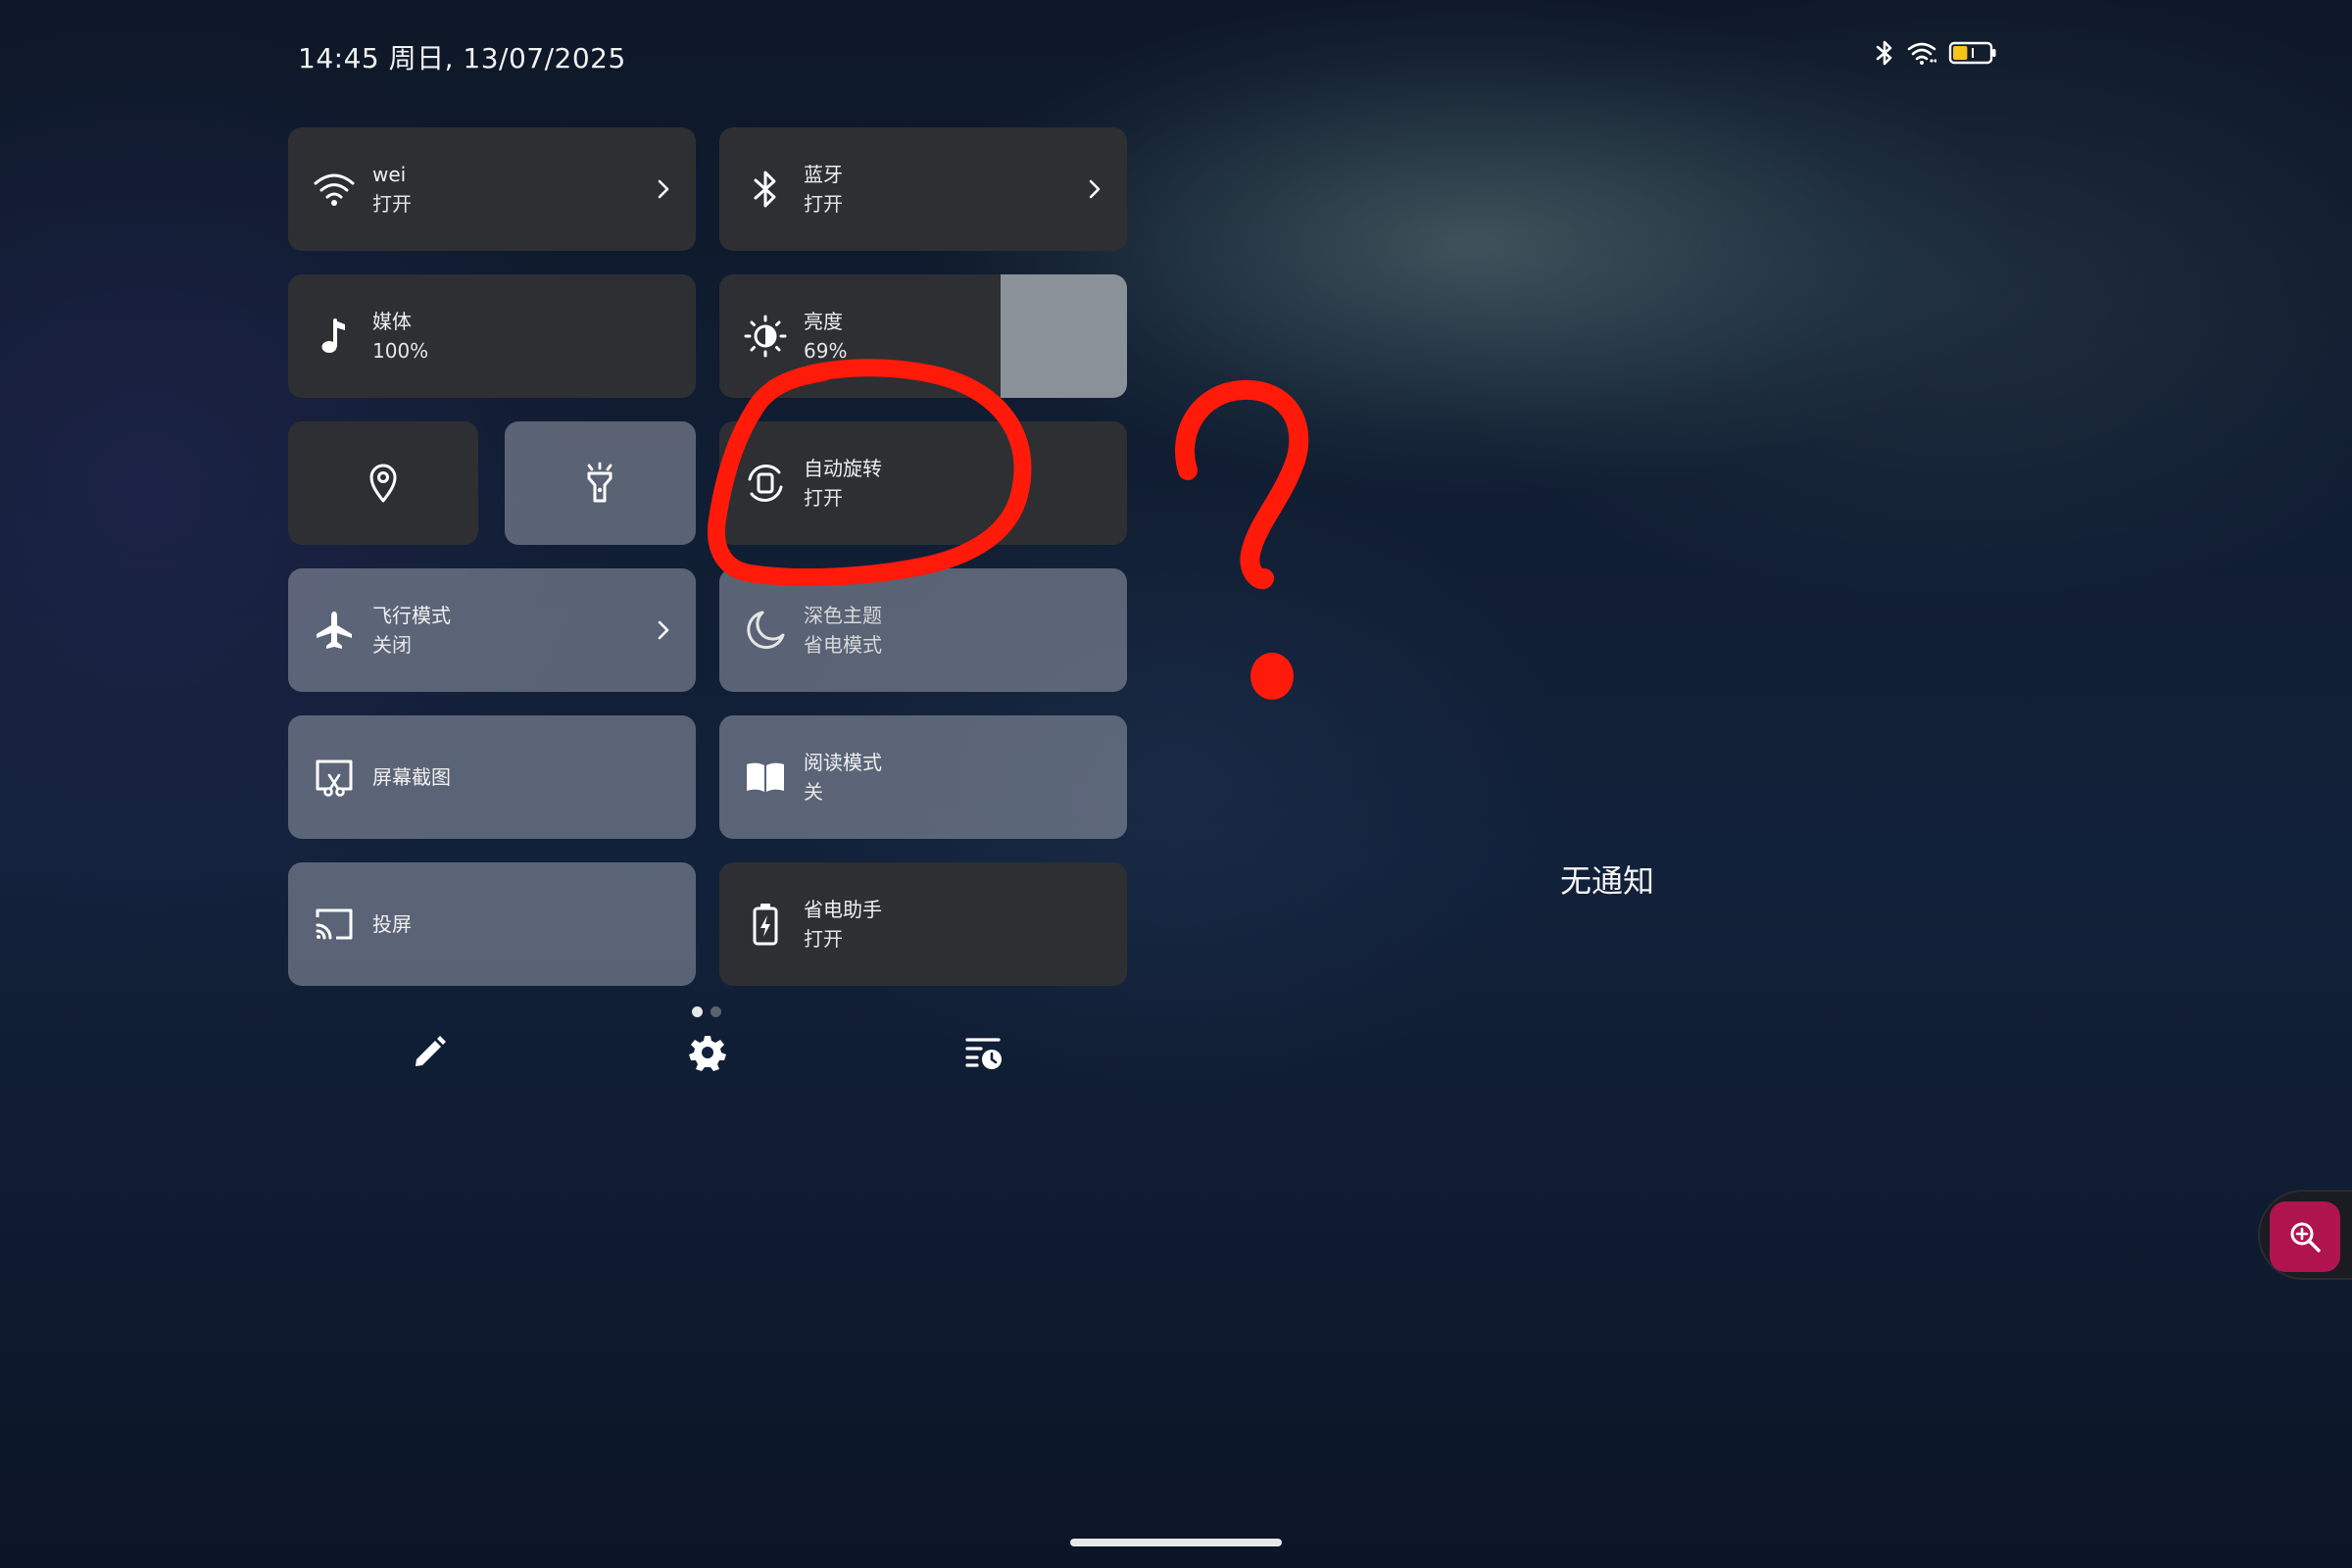 Image resolution: width=2352 pixels, height=1568 pixels. What do you see at coordinates (823, 204) in the screenshot?
I see `bluetooth-state: 打开` at bounding box center [823, 204].